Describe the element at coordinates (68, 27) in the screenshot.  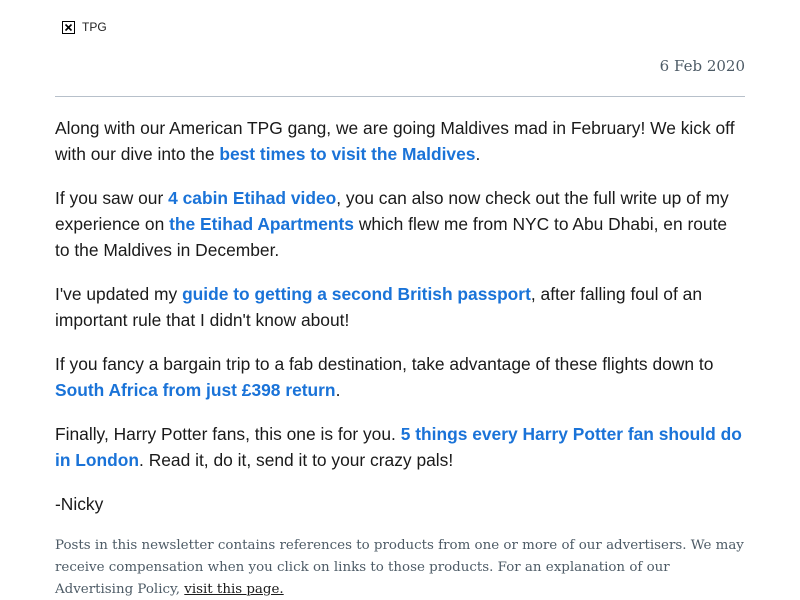
I see `broken-image-icon` at that location.